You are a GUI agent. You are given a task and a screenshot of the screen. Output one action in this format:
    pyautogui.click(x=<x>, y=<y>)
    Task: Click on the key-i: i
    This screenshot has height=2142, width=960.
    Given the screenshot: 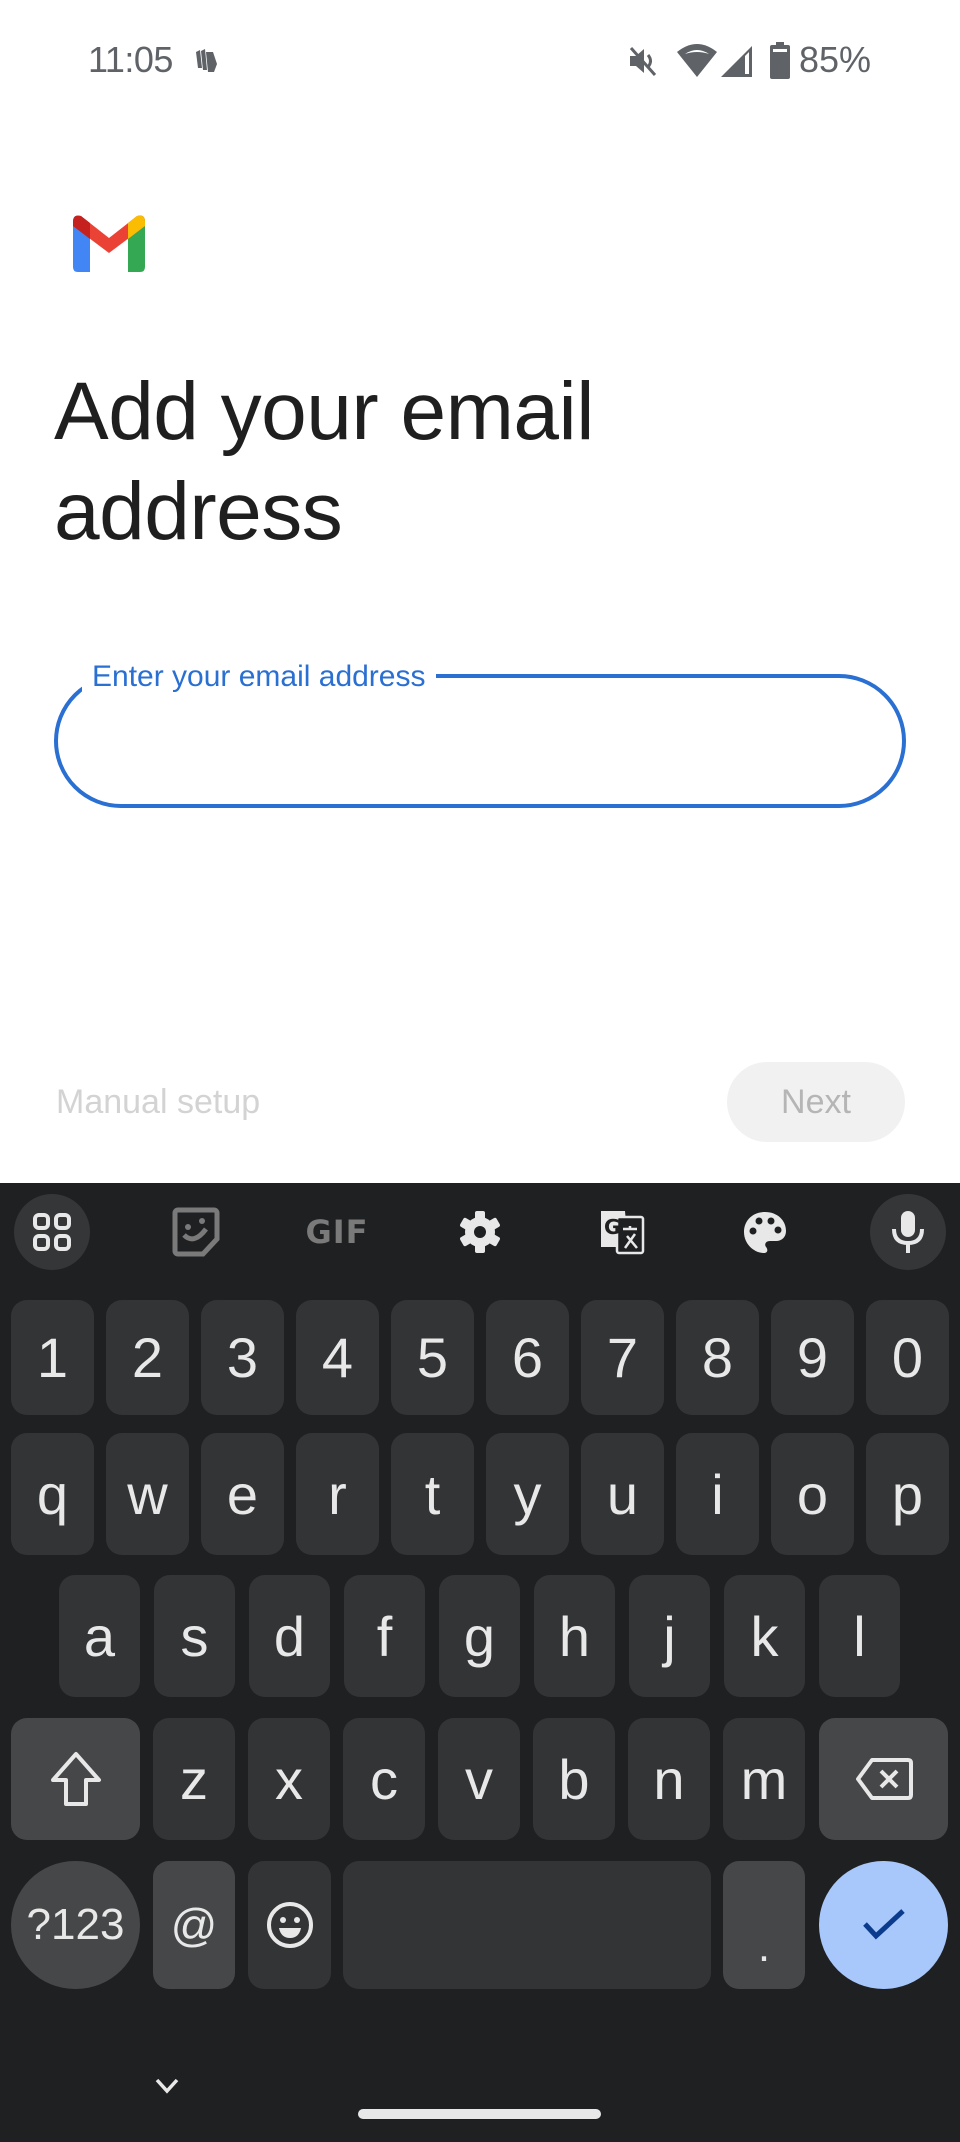 What is the action you would take?
    pyautogui.click(x=717, y=1494)
    